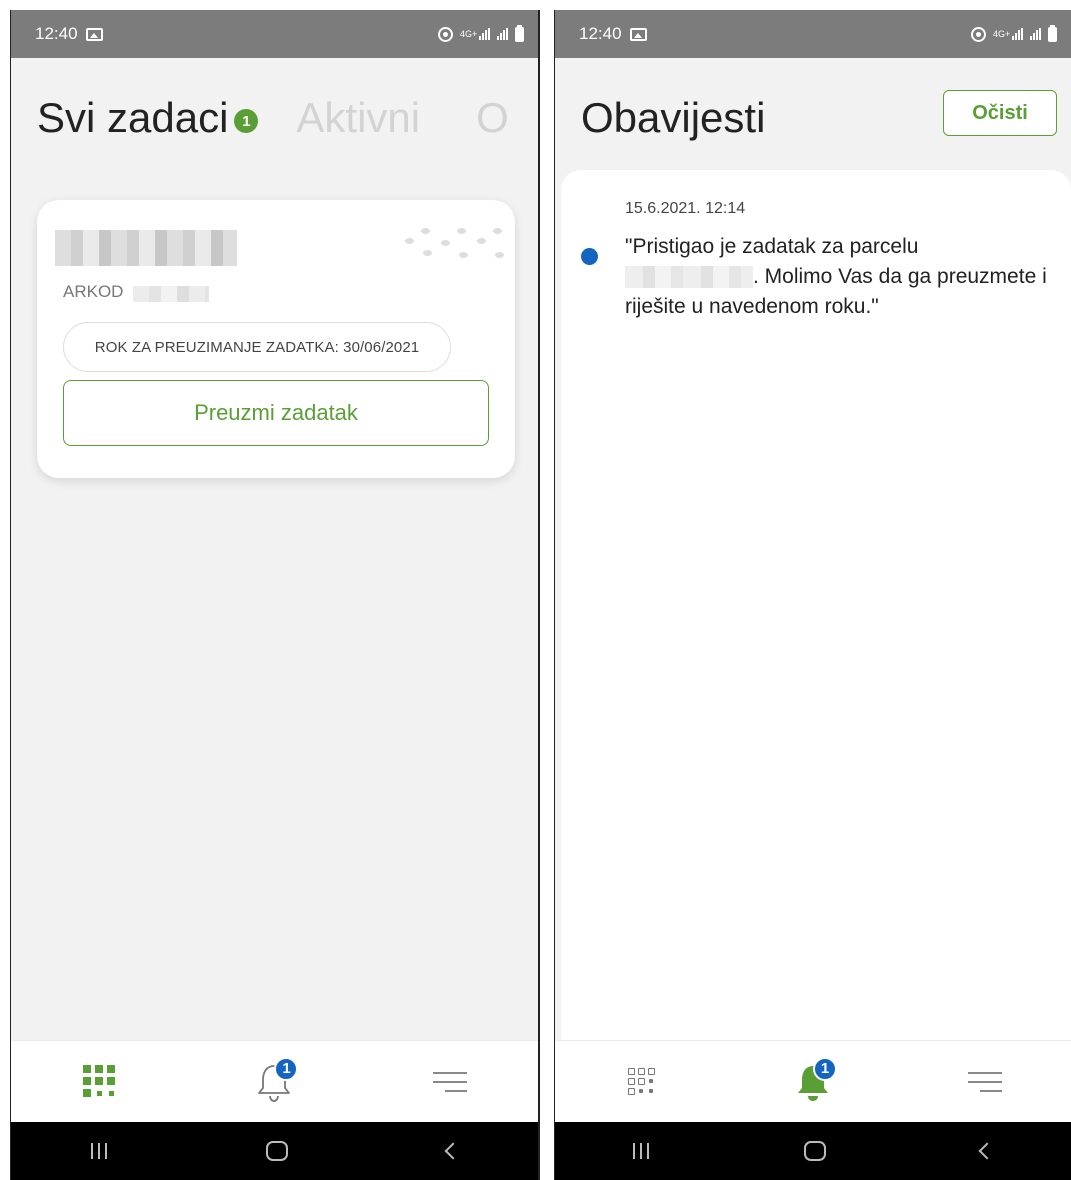  What do you see at coordinates (246, 121) in the screenshot?
I see `tab-all-tasks-count: 1` at bounding box center [246, 121].